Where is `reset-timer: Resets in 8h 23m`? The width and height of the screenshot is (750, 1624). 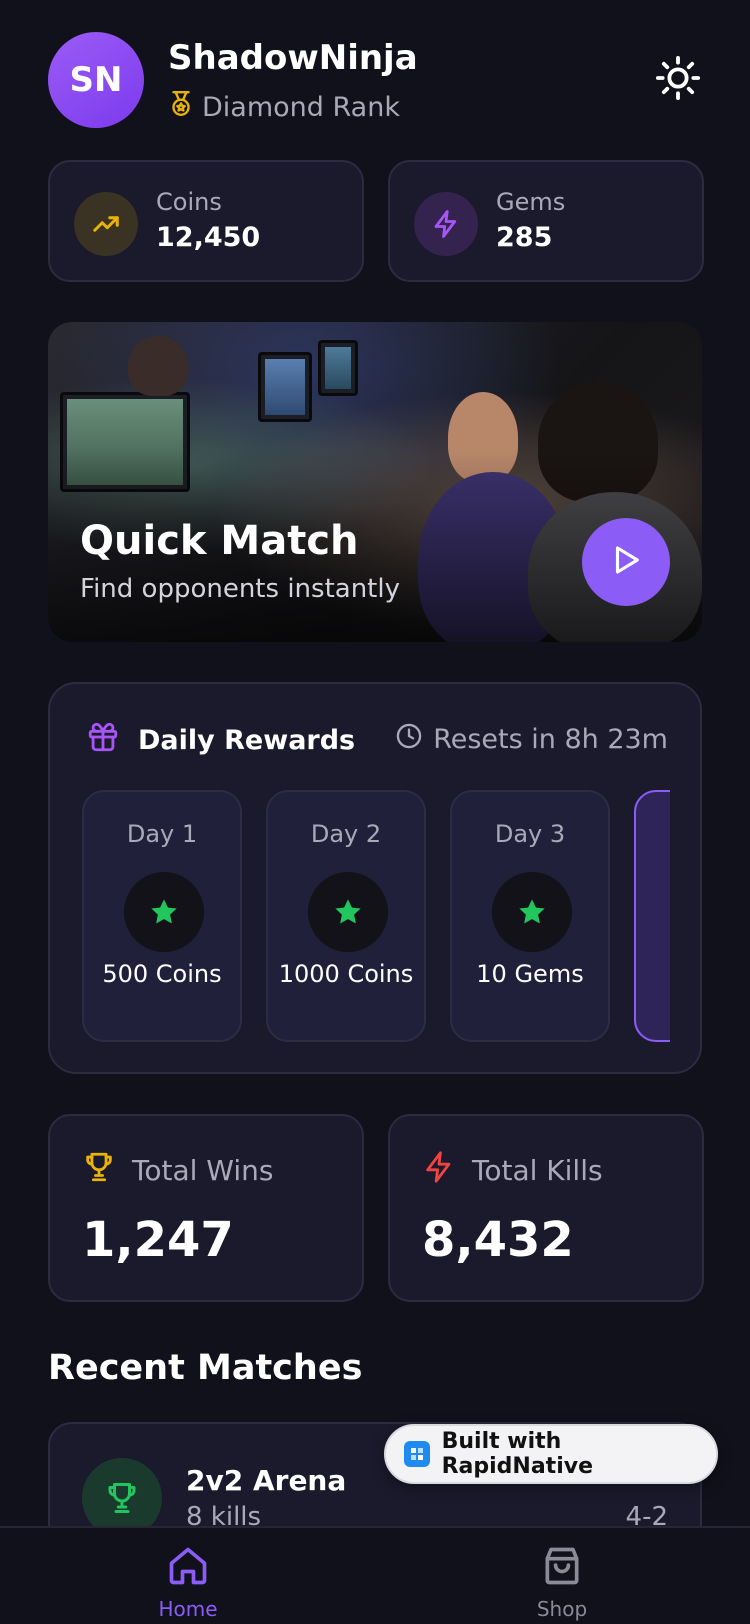 reset-timer: Resets in 8h 23m is located at coordinates (550, 739).